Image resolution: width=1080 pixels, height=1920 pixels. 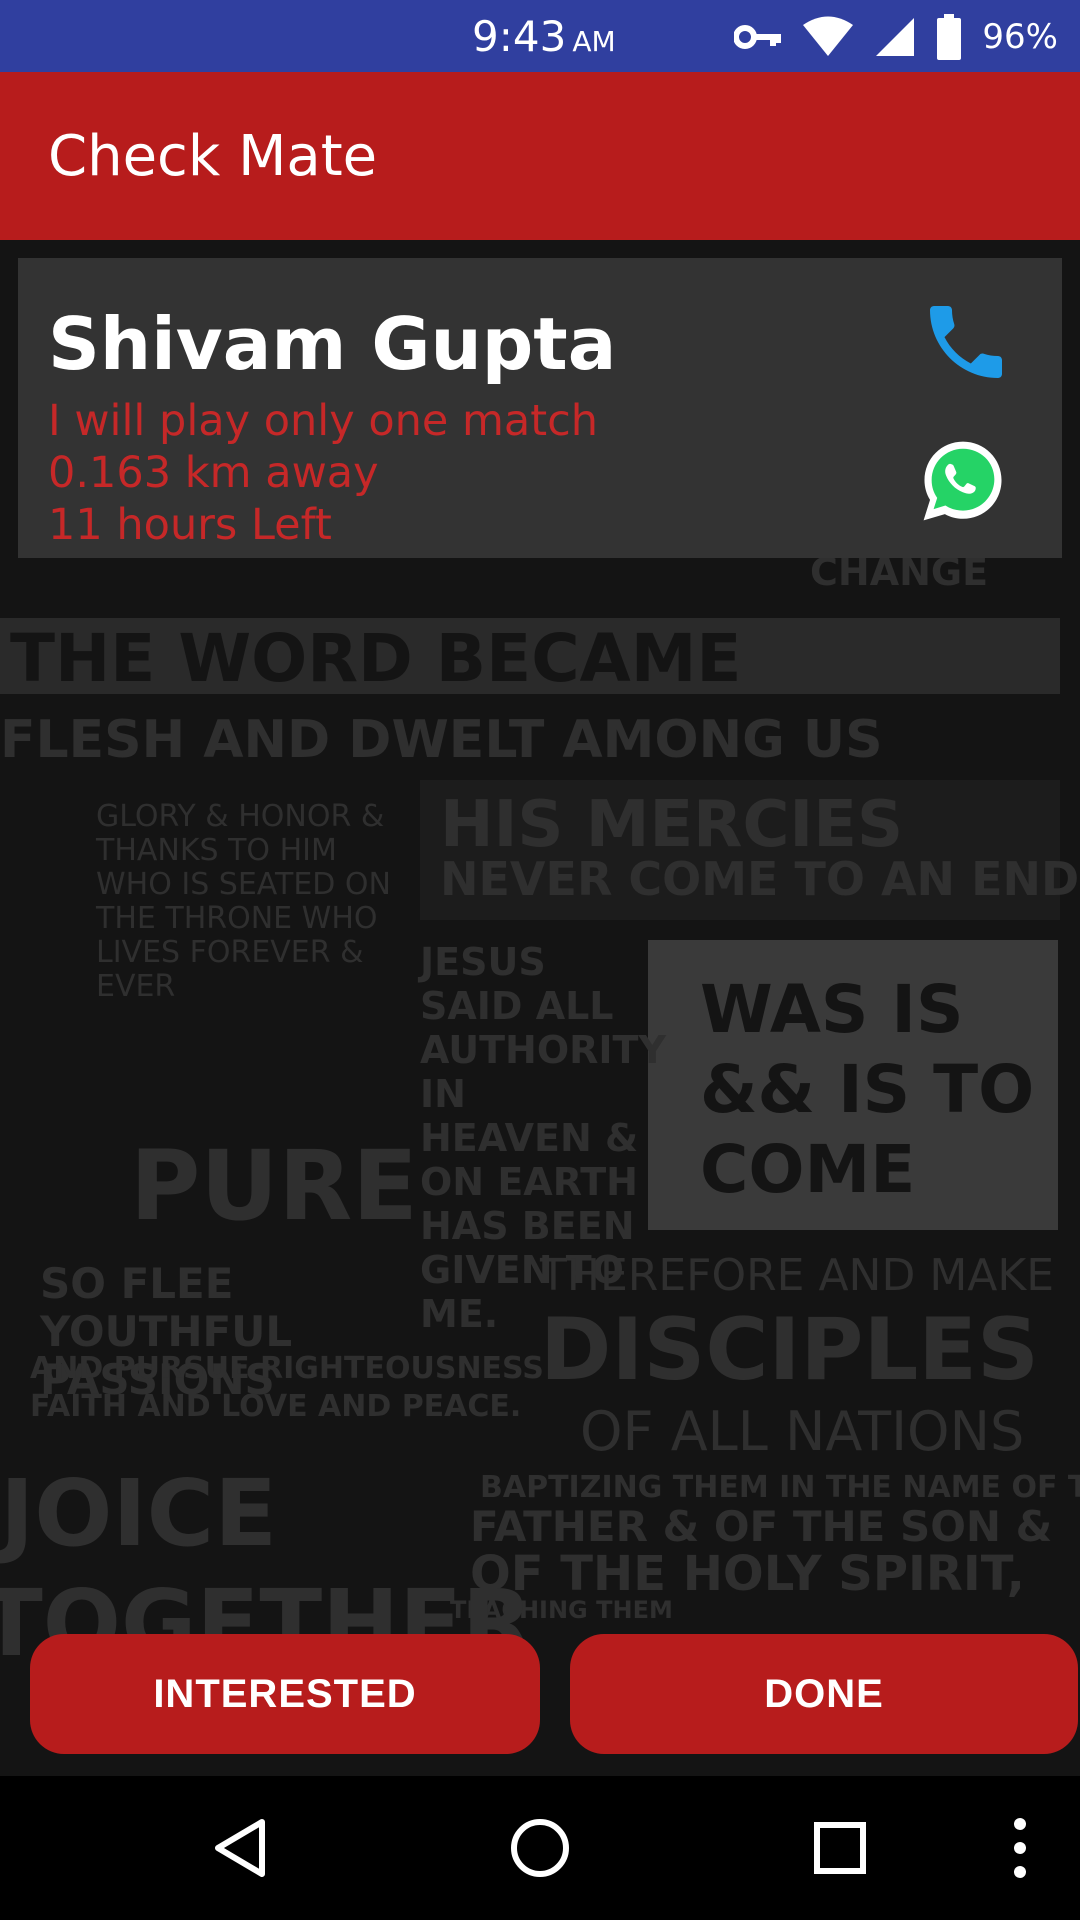 I want to click on recents-icon, so click(x=840, y=1848).